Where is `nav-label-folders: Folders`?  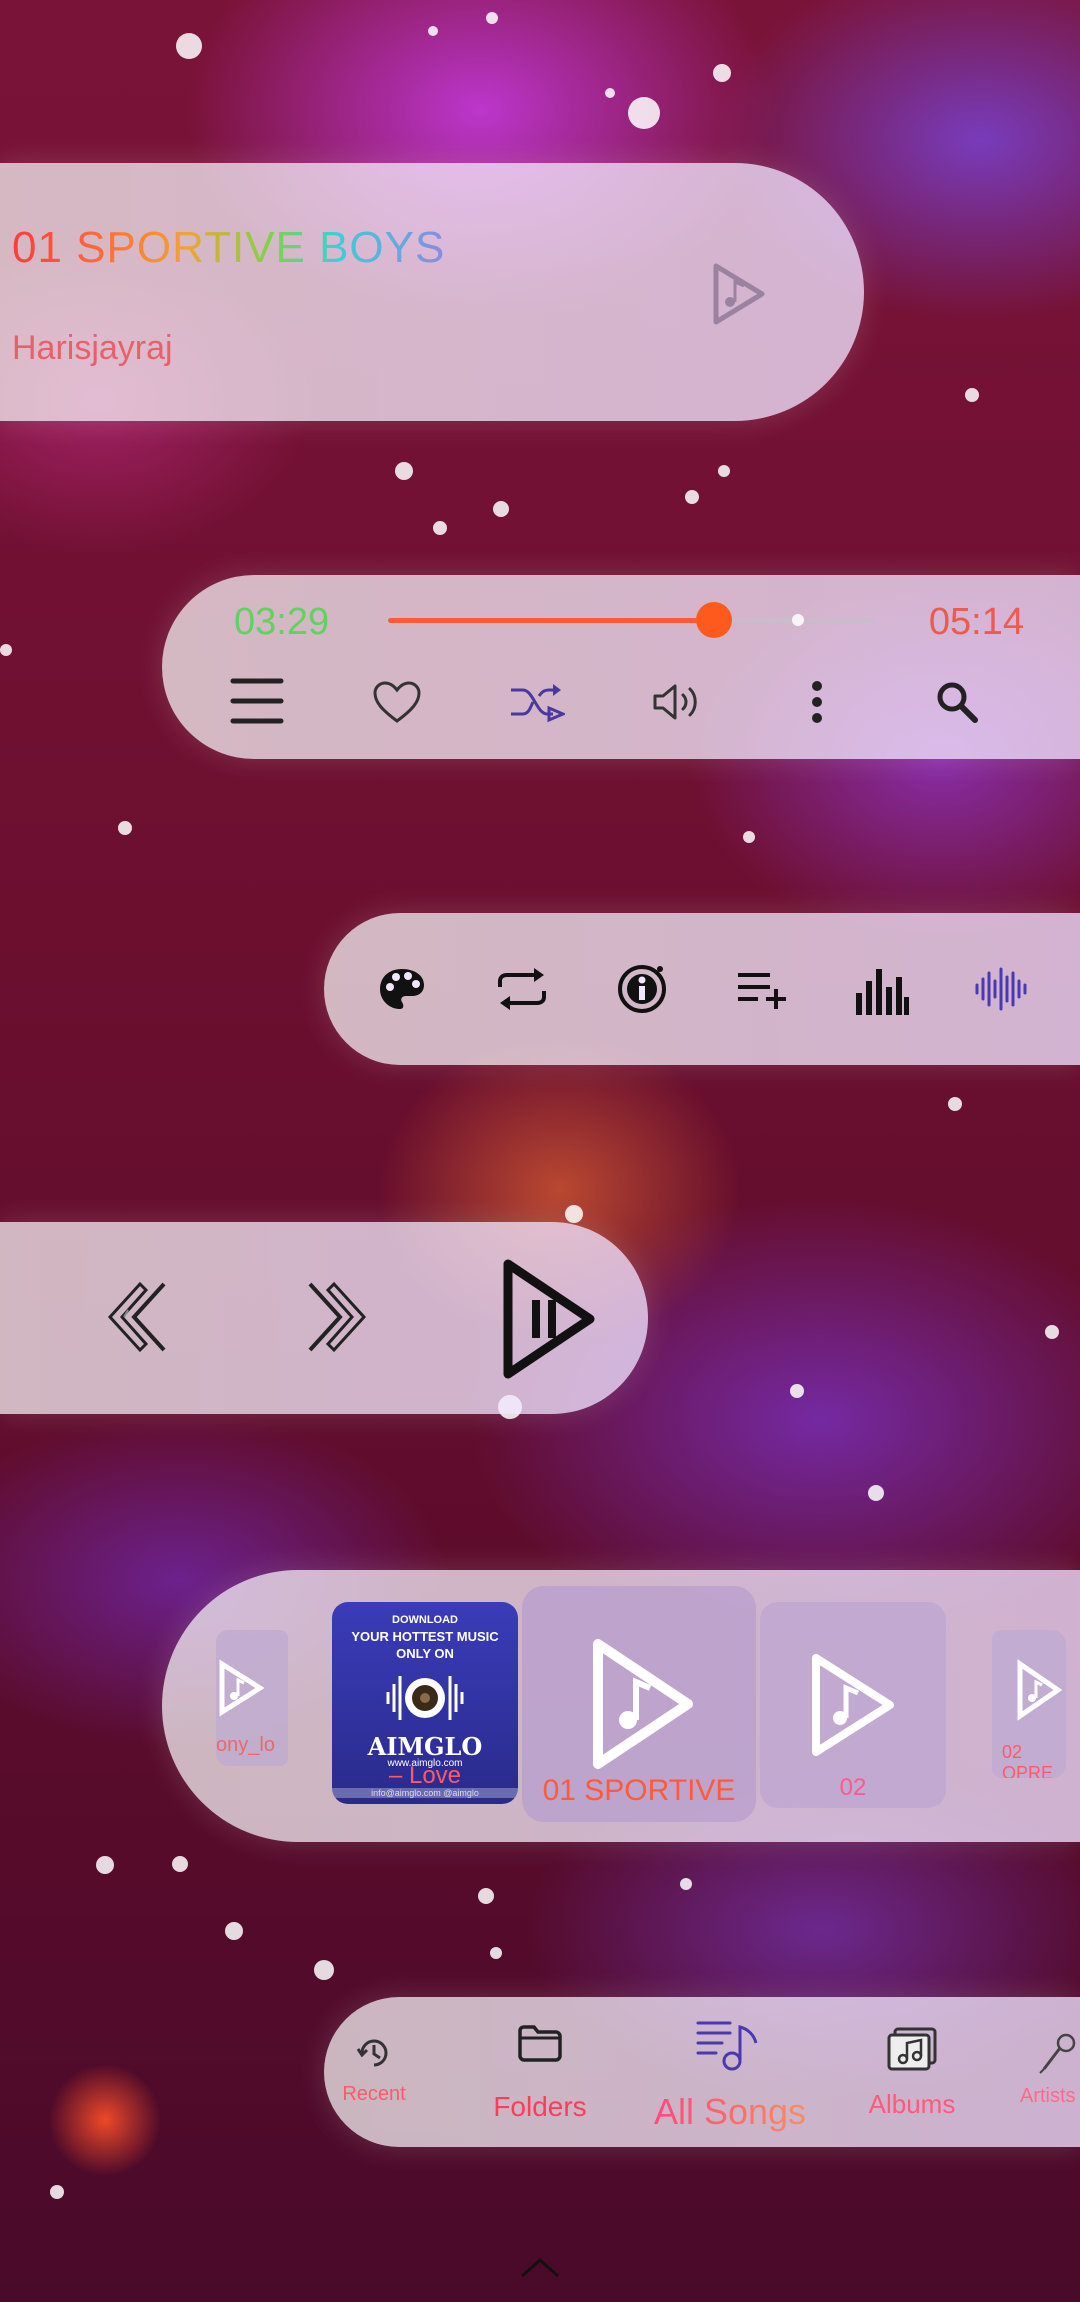 nav-label-folders: Folders is located at coordinates (540, 2106).